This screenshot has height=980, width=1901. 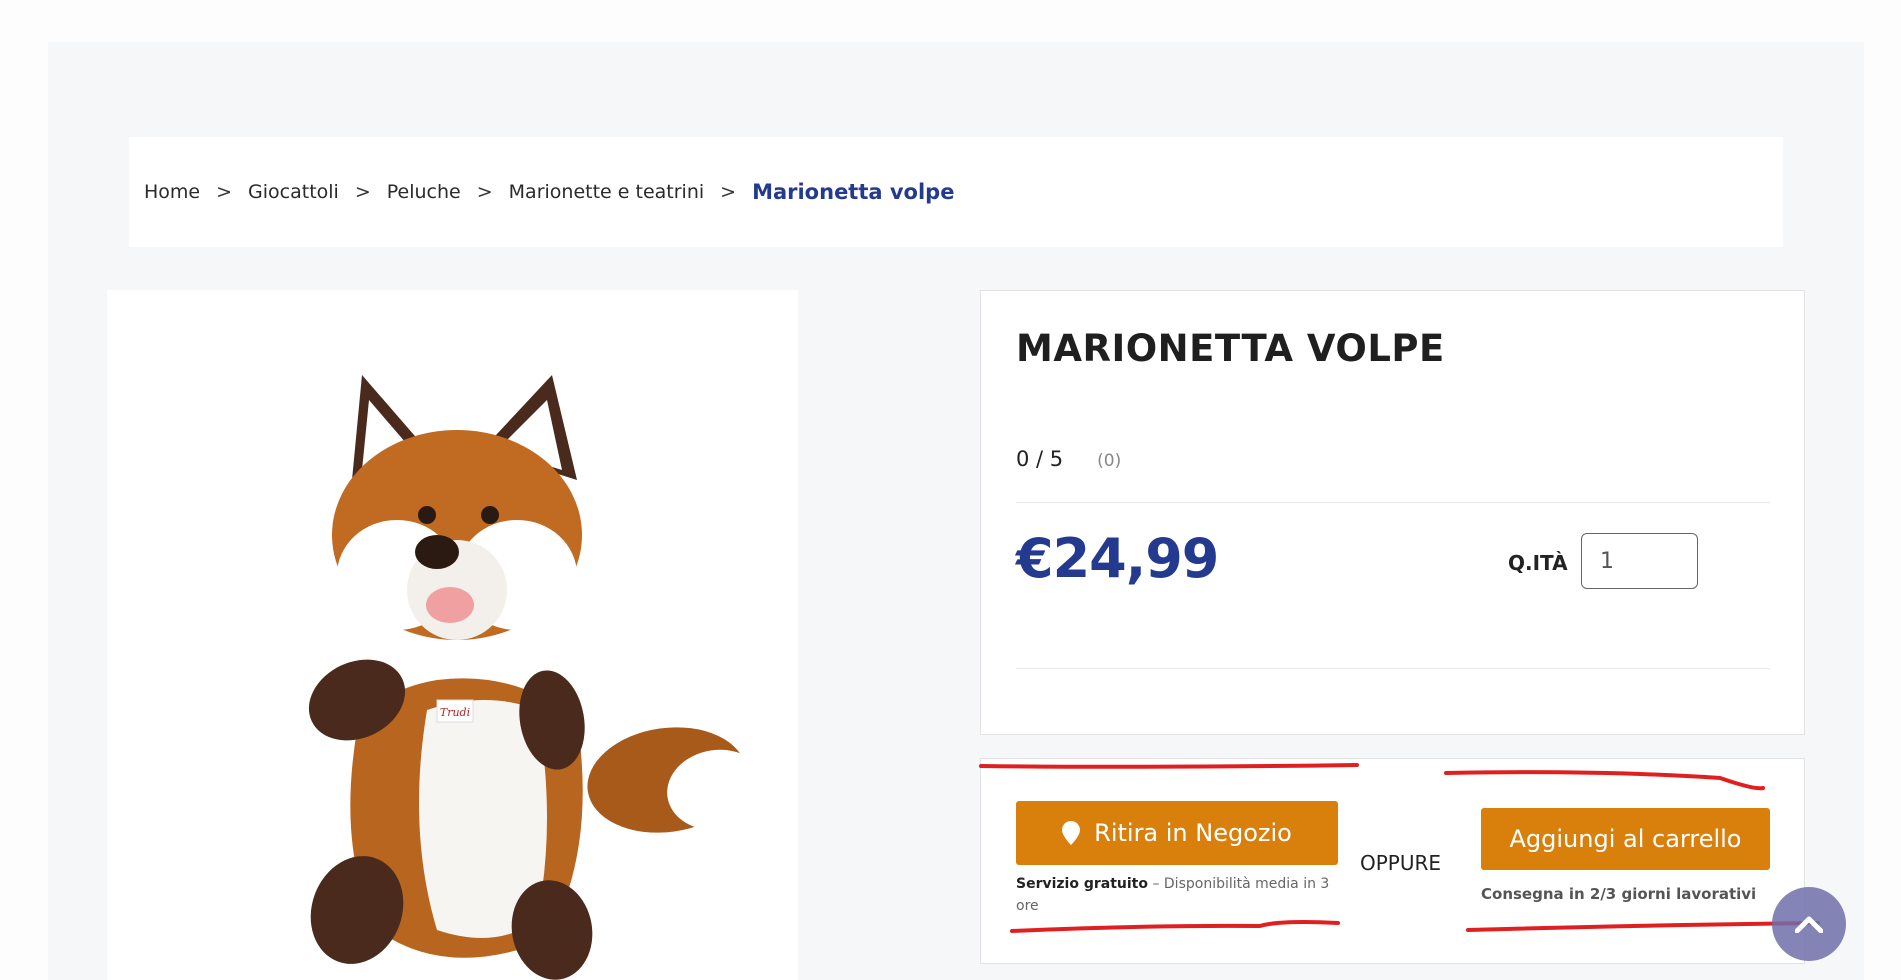 I want to click on trudi-label: Trudi, so click(x=455, y=712).